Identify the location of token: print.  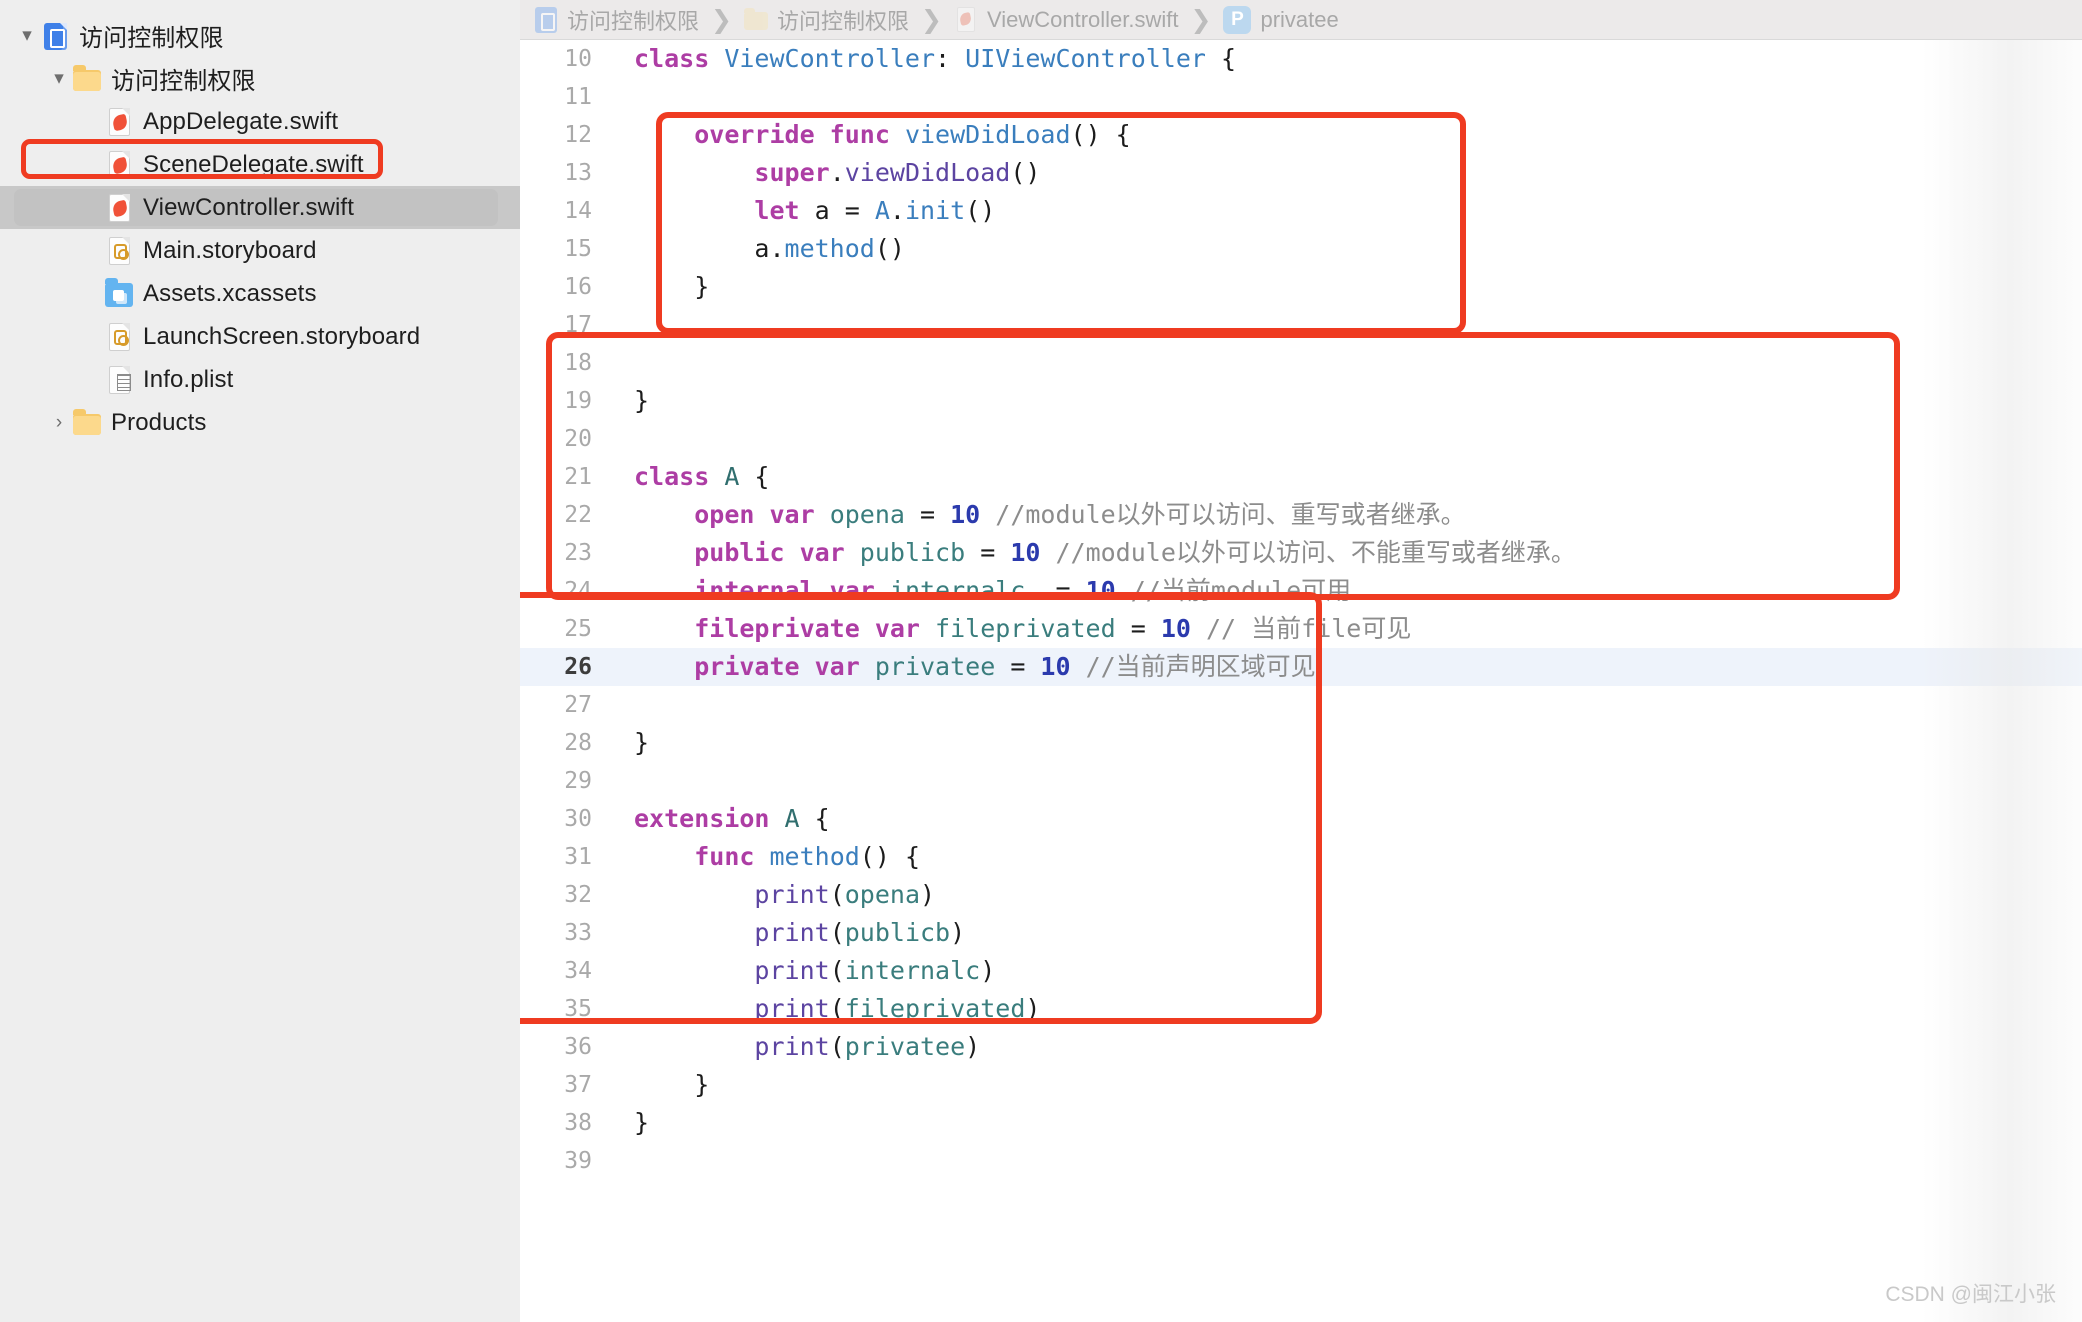
(792, 1008).